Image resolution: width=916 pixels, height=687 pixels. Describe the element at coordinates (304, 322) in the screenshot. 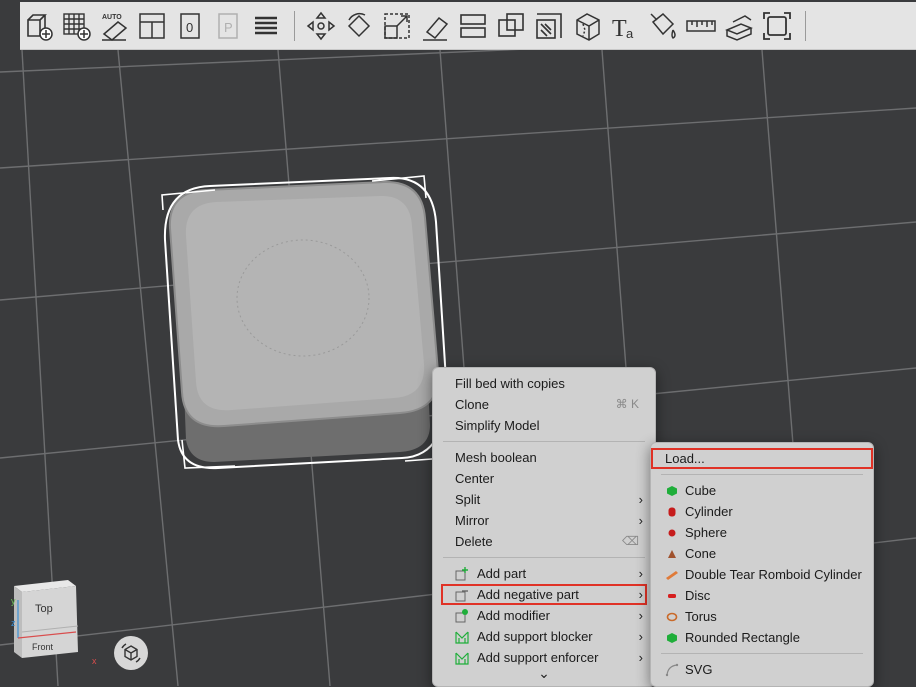

I see `model-rounded-box` at that location.